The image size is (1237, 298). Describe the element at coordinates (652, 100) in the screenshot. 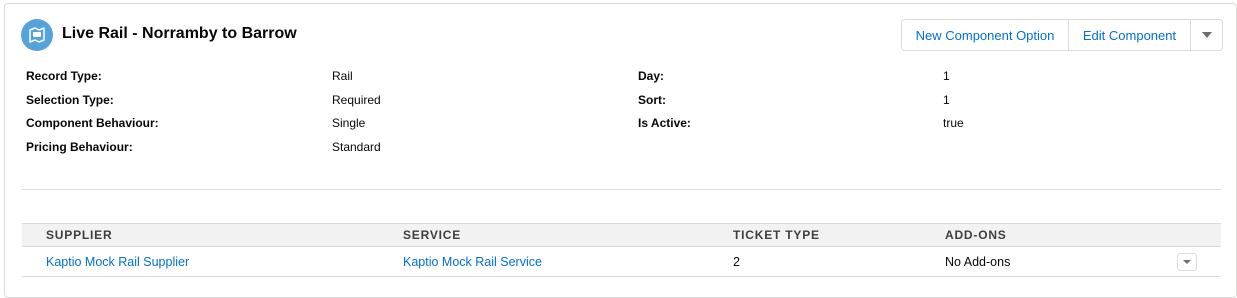

I see `sort-label: Sort:` at that location.